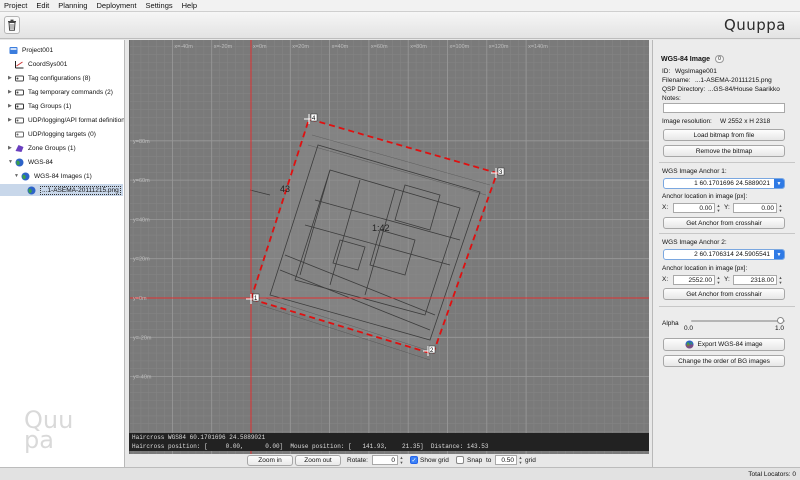 This screenshot has width=800, height=480. What do you see at coordinates (489, 460) in the screenshot?
I see `snap-to-label: to` at bounding box center [489, 460].